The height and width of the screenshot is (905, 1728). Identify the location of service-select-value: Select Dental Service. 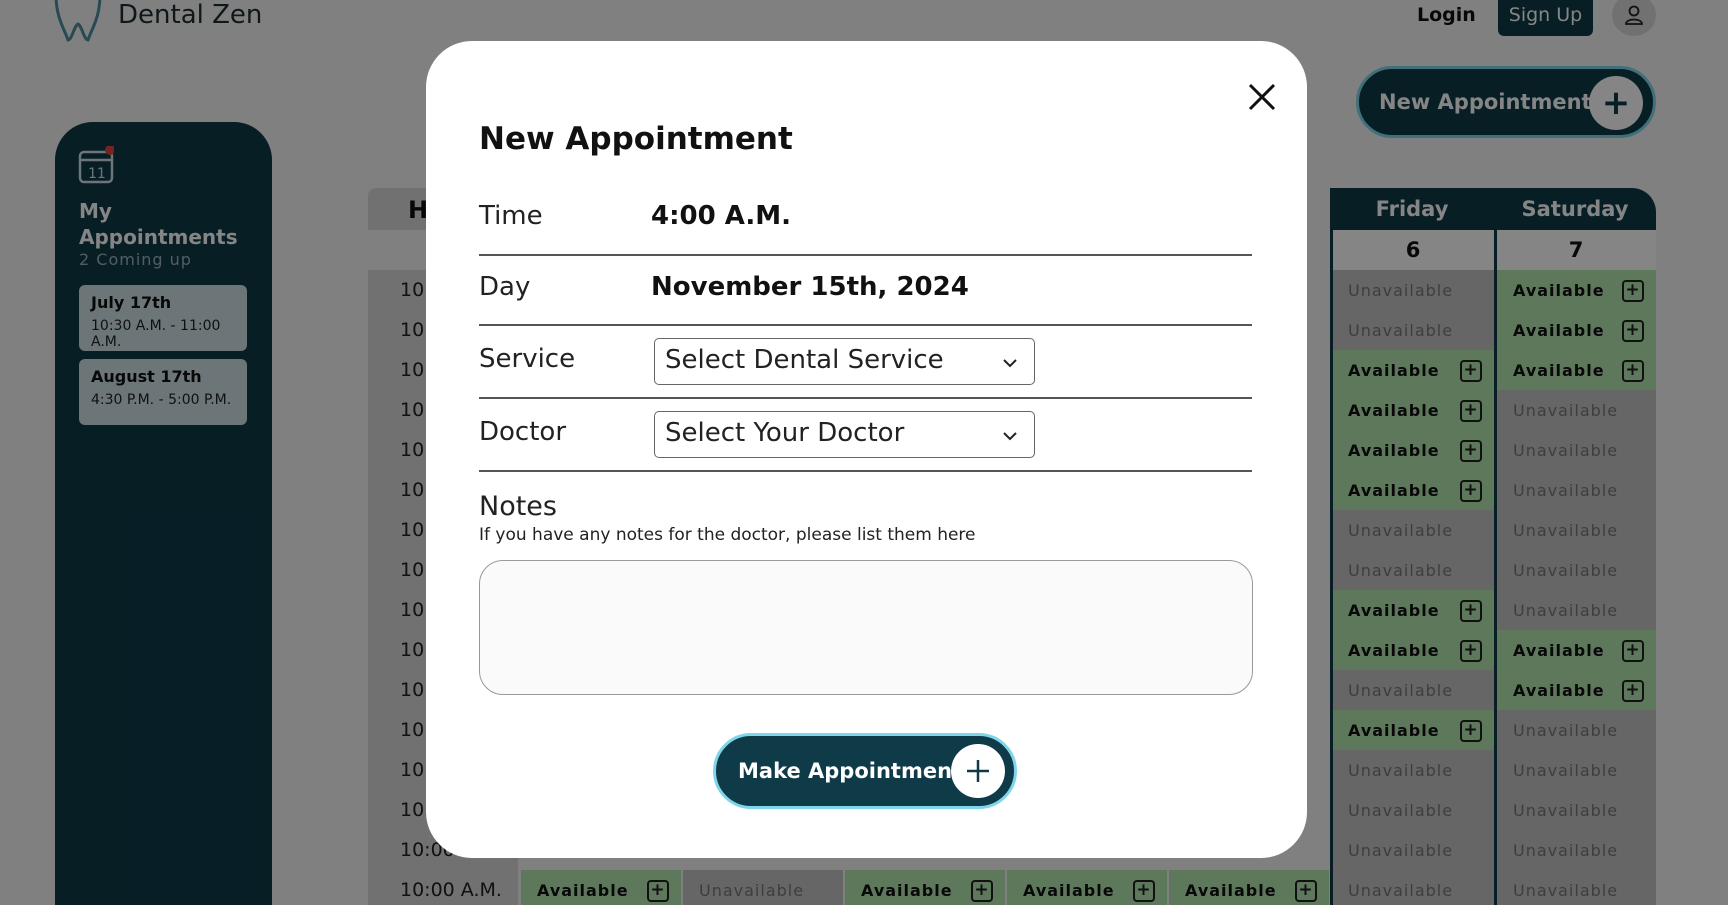
(804, 360).